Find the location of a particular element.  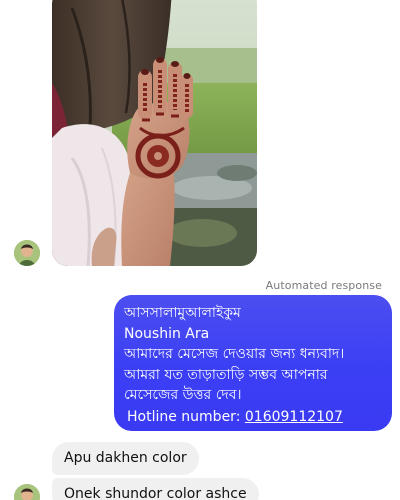

incoming-message: Apu dakhen color is located at coordinates (125, 458).